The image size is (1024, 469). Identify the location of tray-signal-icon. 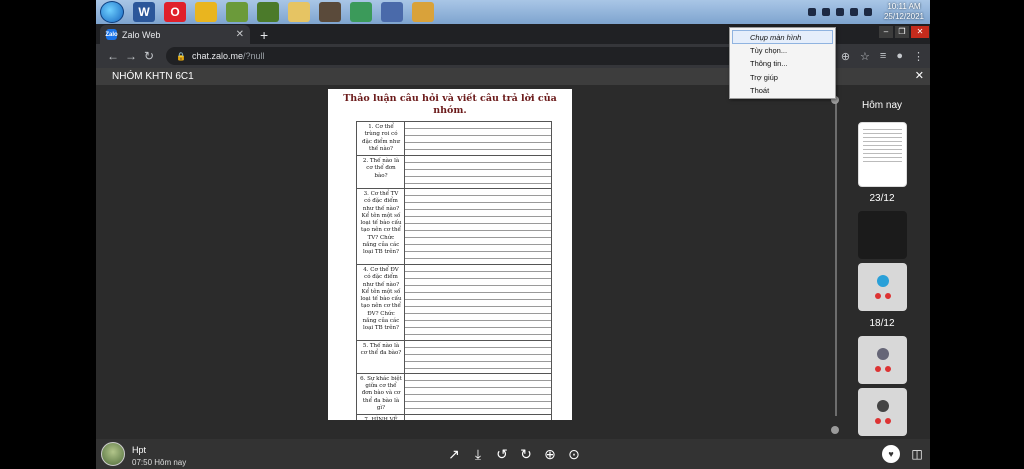
(867, 12).